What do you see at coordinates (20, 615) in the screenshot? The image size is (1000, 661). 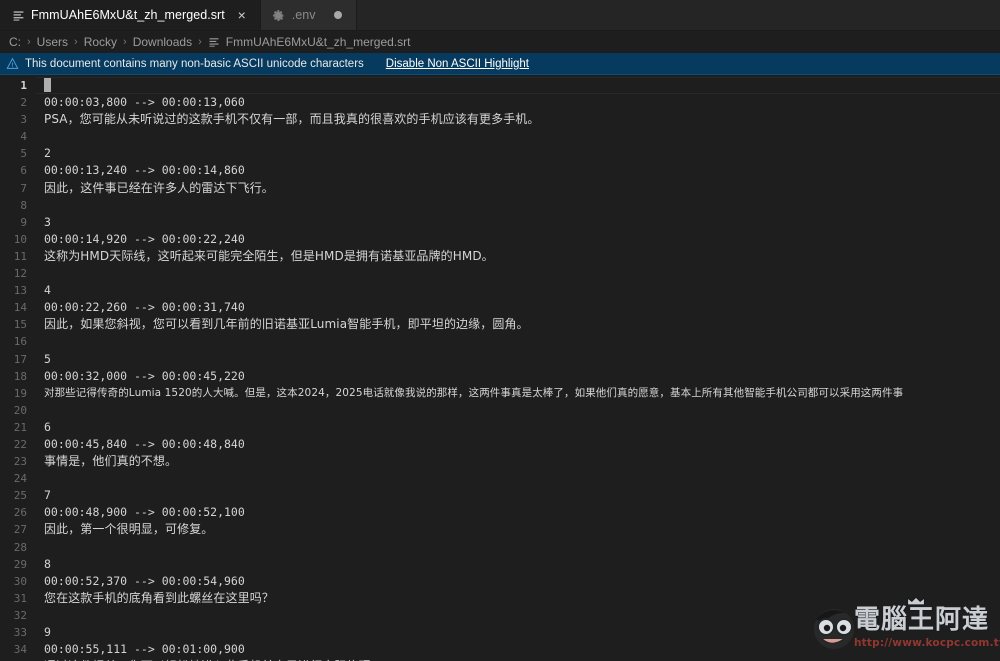 I see `line-number: 32` at bounding box center [20, 615].